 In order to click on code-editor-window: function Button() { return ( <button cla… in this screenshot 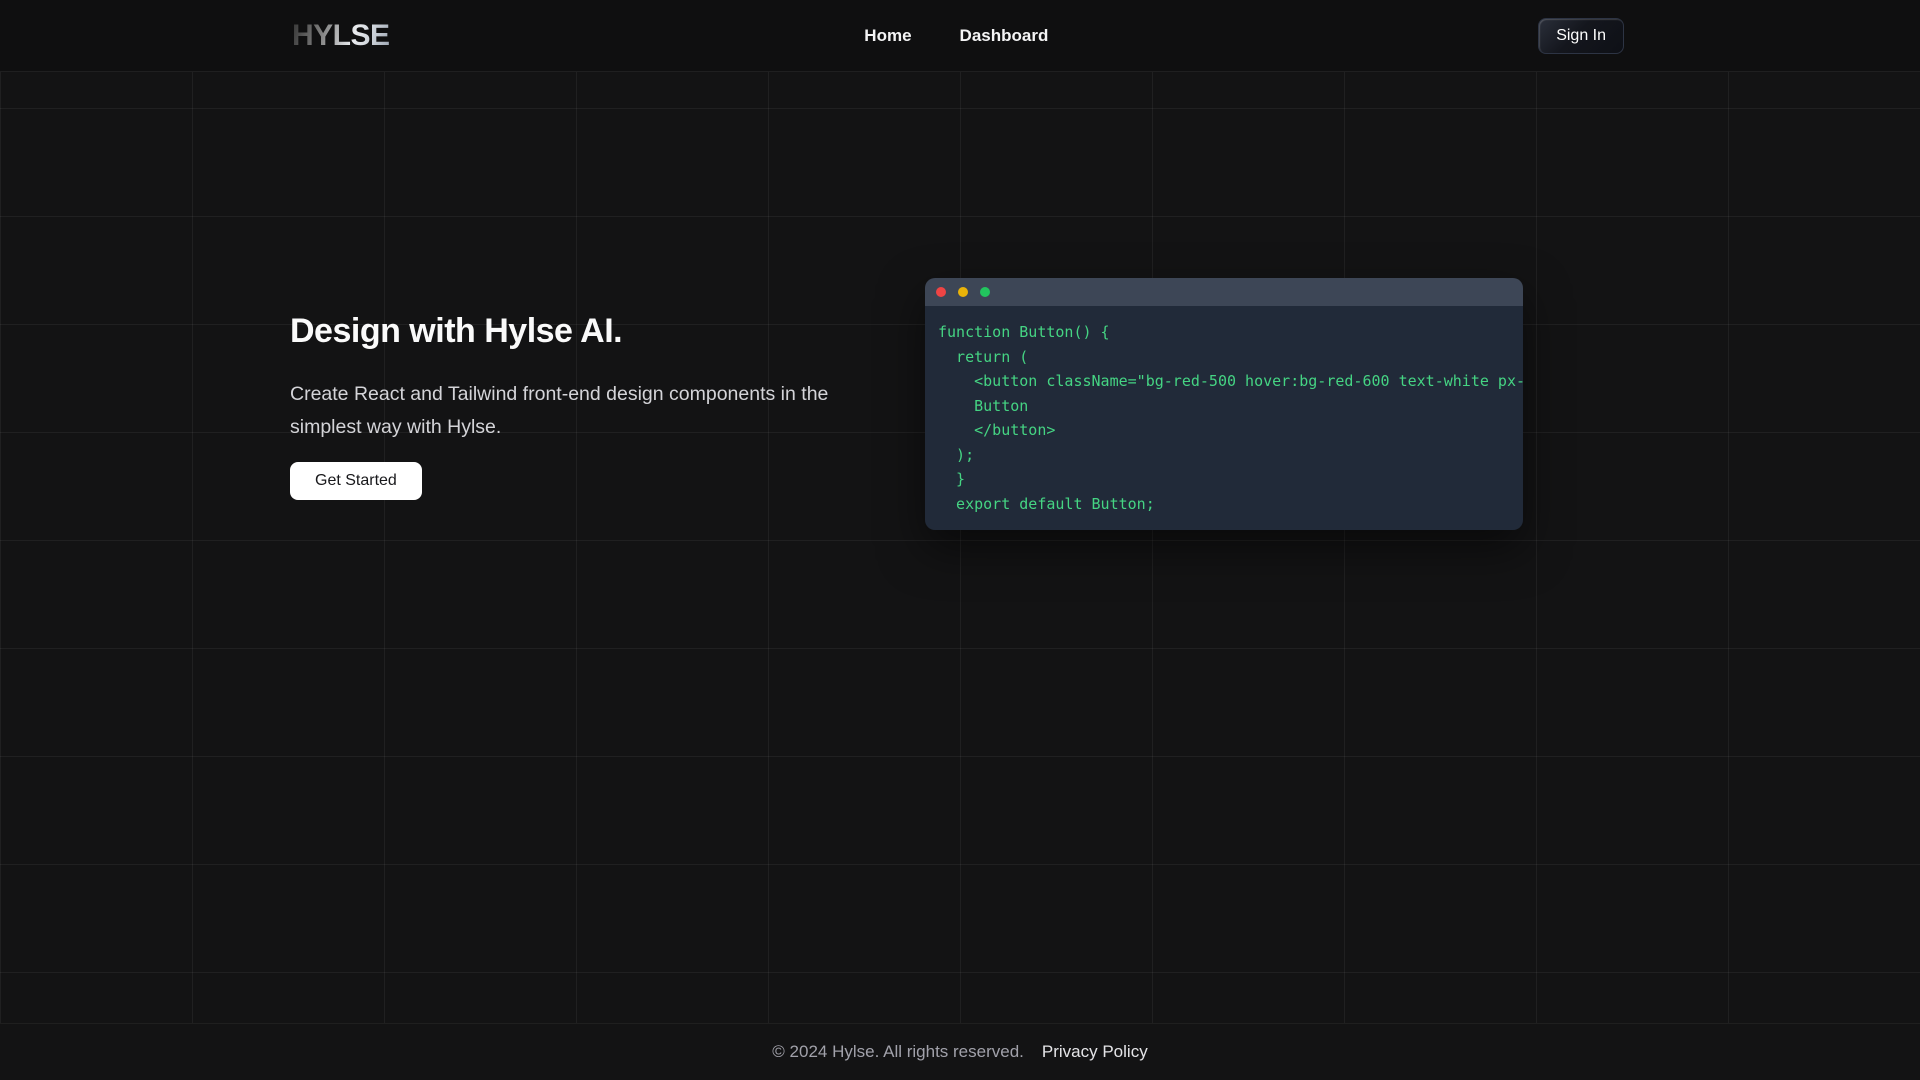, I will do `click(1224, 404)`.